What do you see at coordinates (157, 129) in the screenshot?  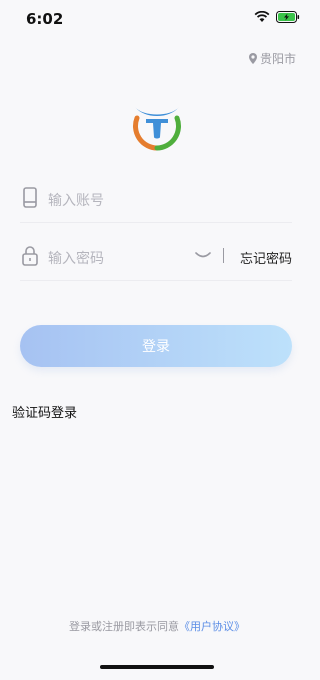 I see `app-logo` at bounding box center [157, 129].